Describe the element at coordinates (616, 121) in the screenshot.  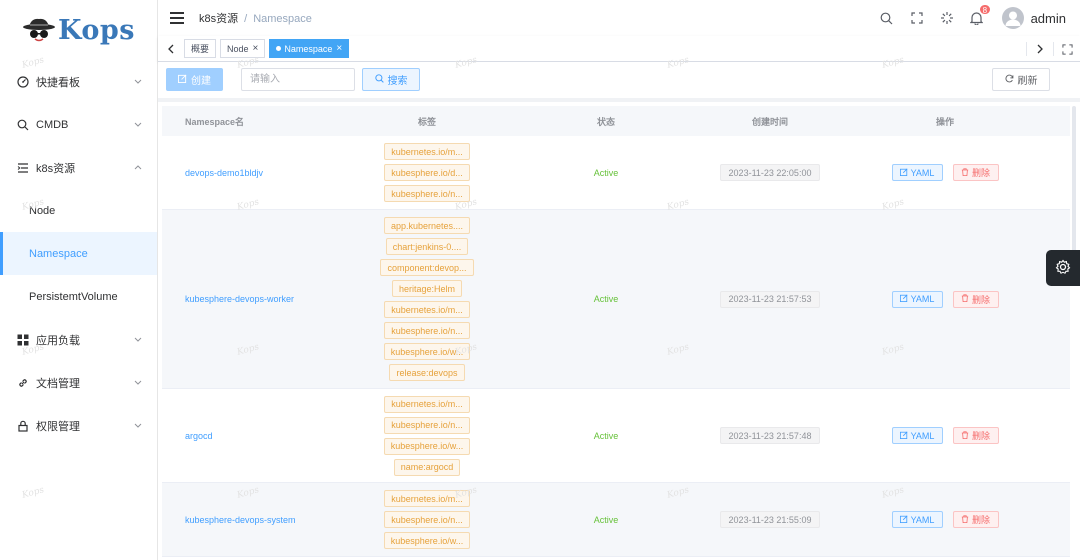
I see `table-header: Namespace名 标签 状态 创建时间 操作` at that location.